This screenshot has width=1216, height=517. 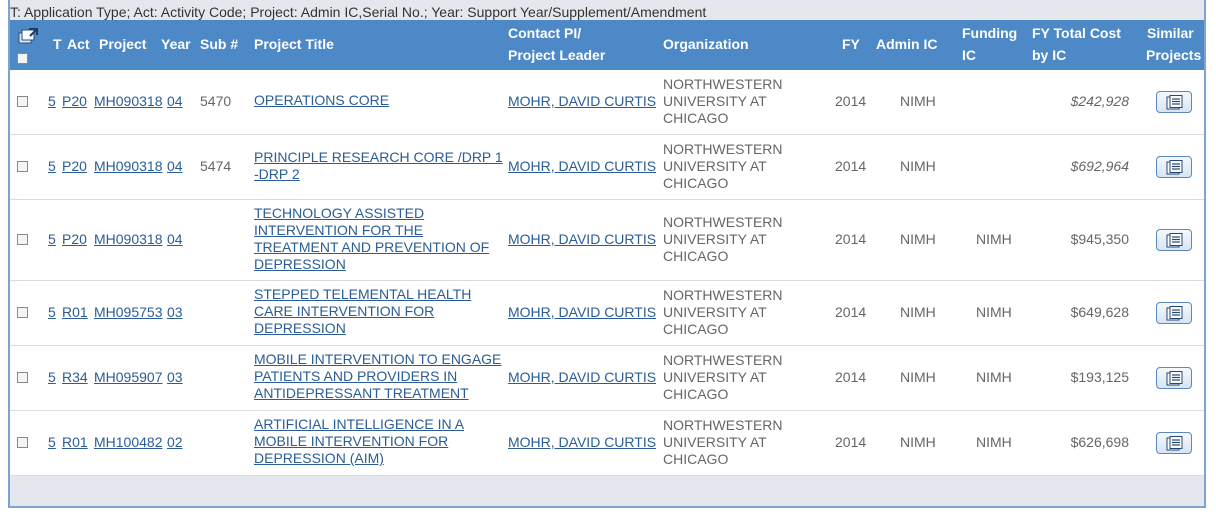 What do you see at coordinates (75, 377) in the screenshot?
I see `activity-link: R34` at bounding box center [75, 377].